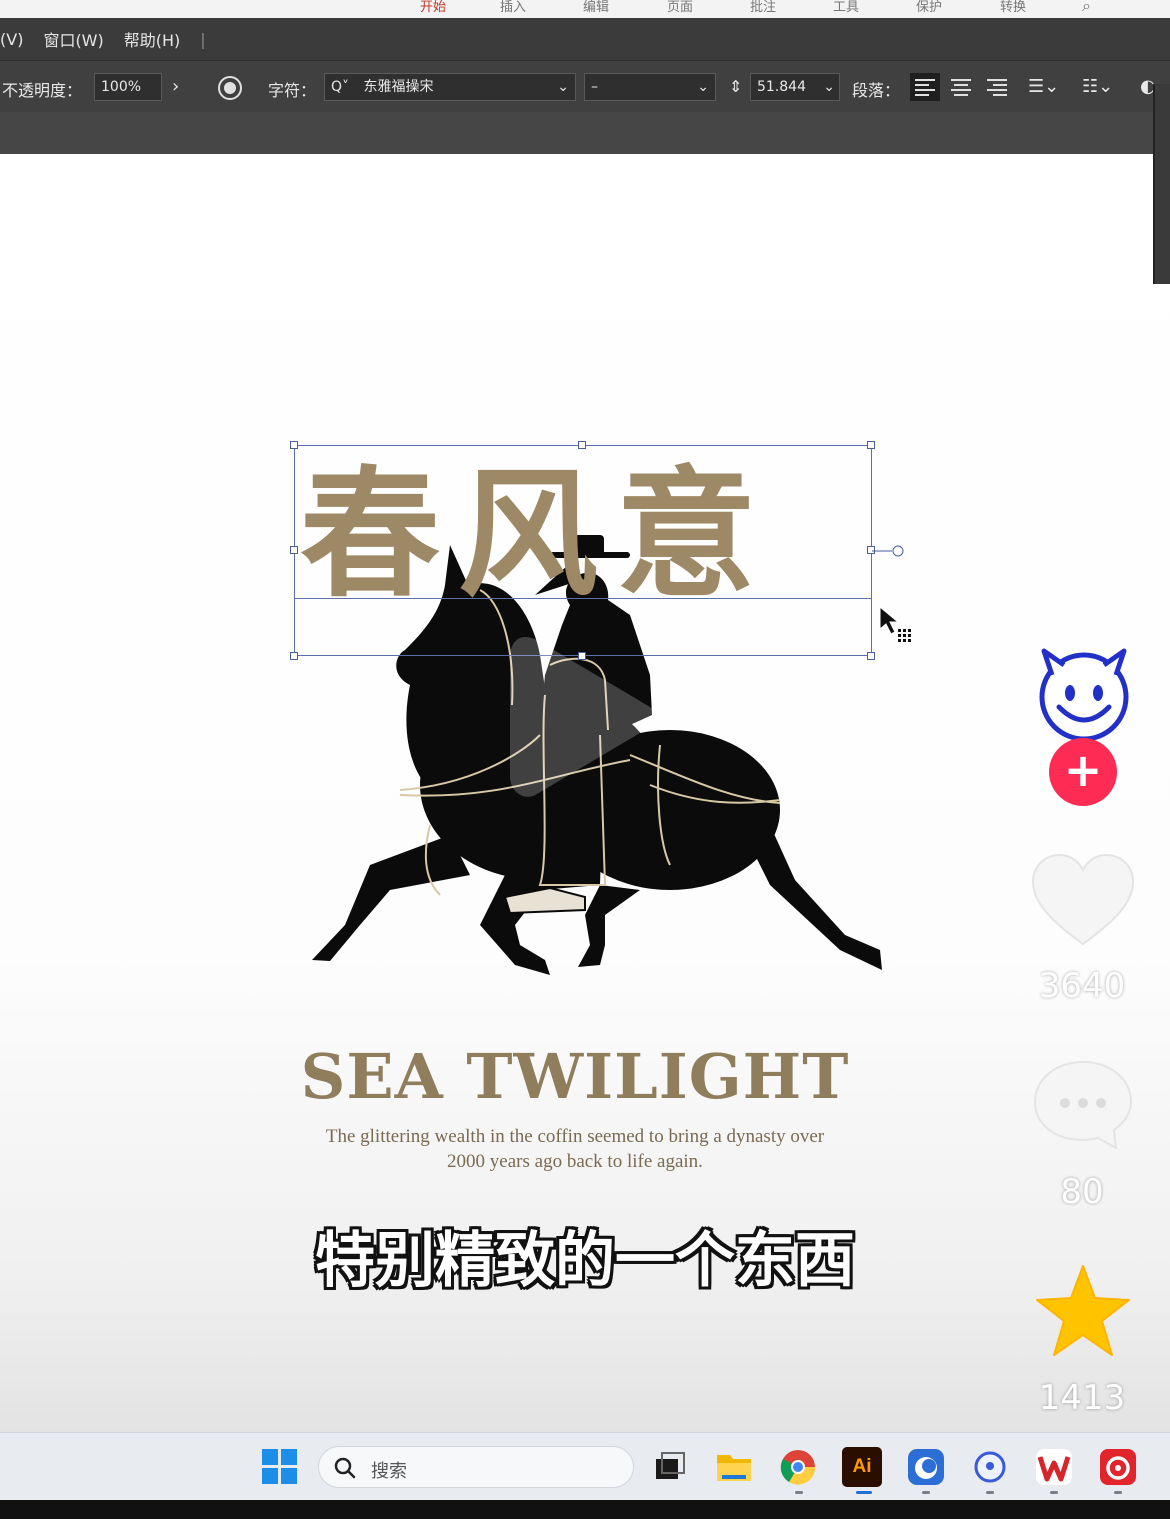 This screenshot has width=1170, height=1519. I want to click on like-count: 3640, so click(1082, 986).